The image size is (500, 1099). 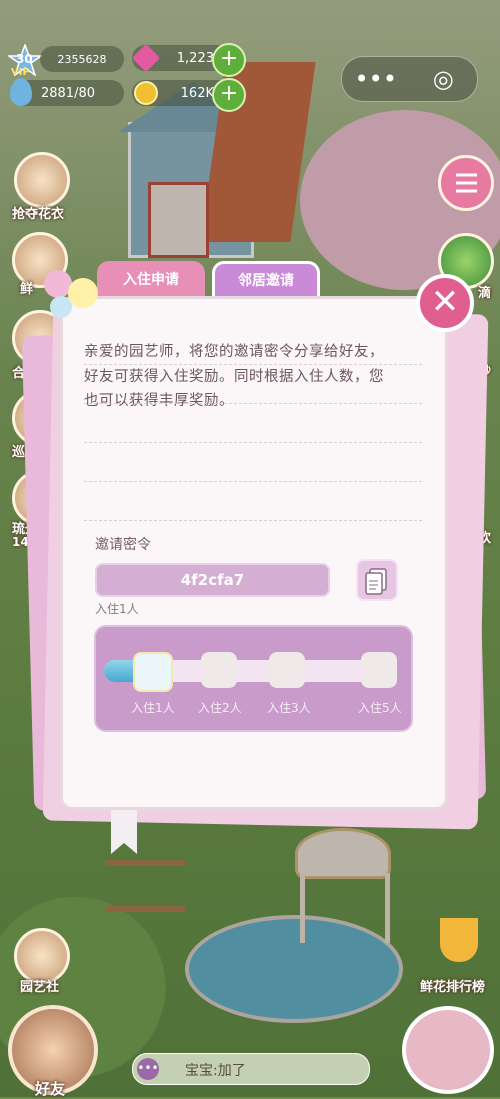 What do you see at coordinates (50, 1089) in the screenshot?
I see `friends-label: 好友` at bounding box center [50, 1089].